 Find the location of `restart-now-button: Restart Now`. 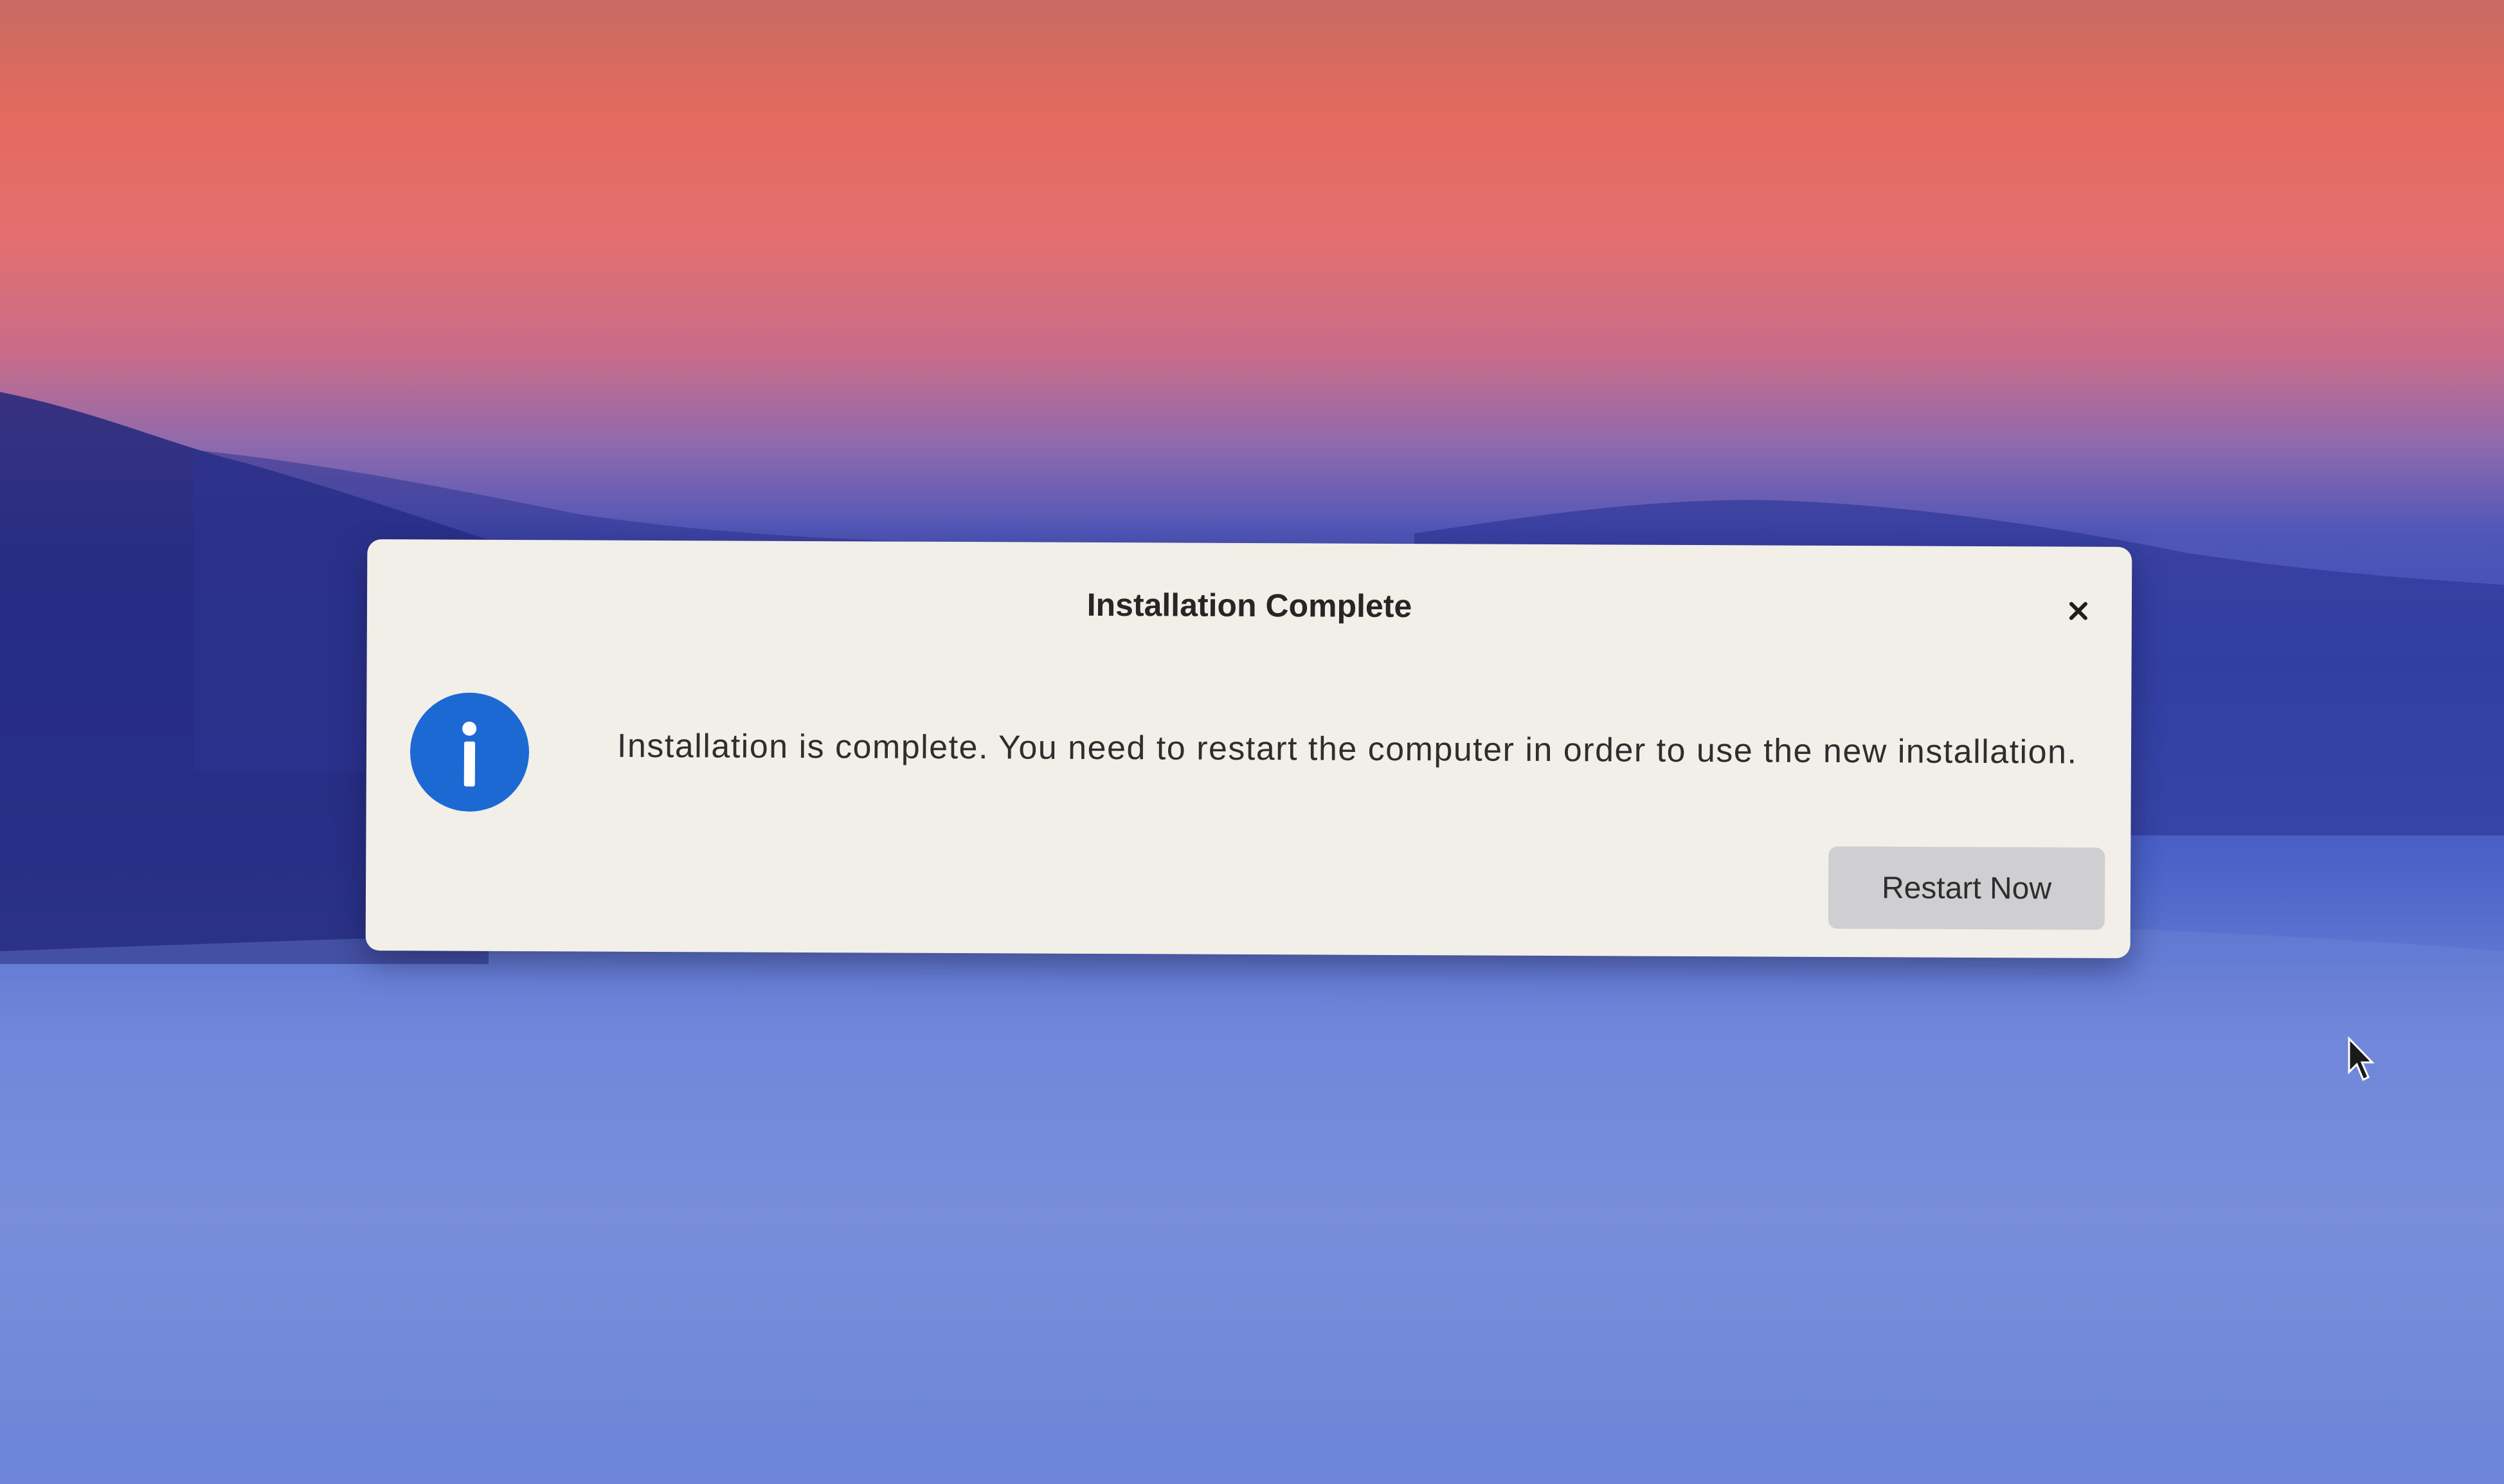

restart-now-button: Restart Now is located at coordinates (1967, 888).